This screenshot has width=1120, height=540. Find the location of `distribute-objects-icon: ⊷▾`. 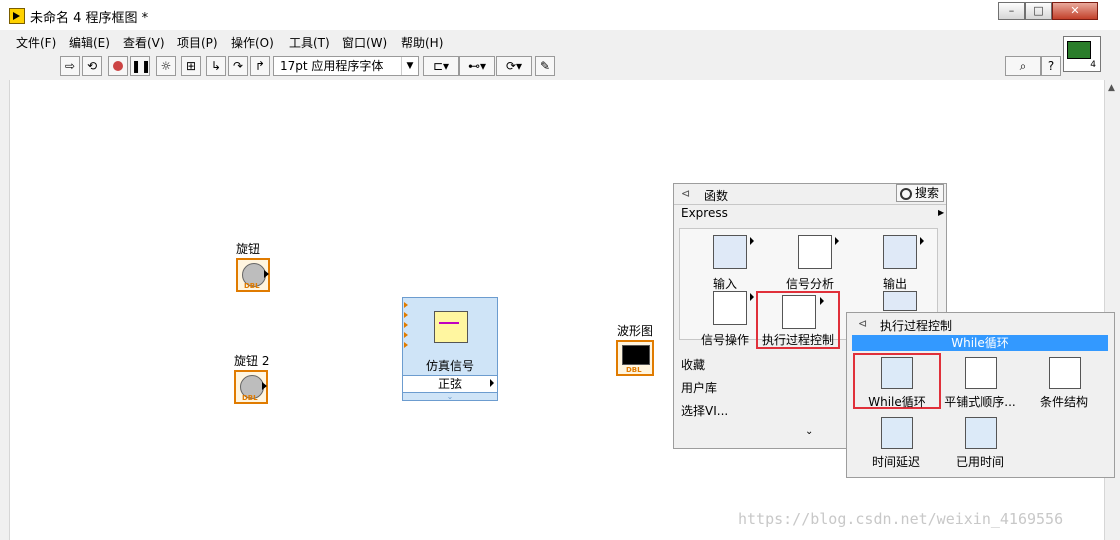

distribute-objects-icon: ⊷▾ is located at coordinates (477, 66).